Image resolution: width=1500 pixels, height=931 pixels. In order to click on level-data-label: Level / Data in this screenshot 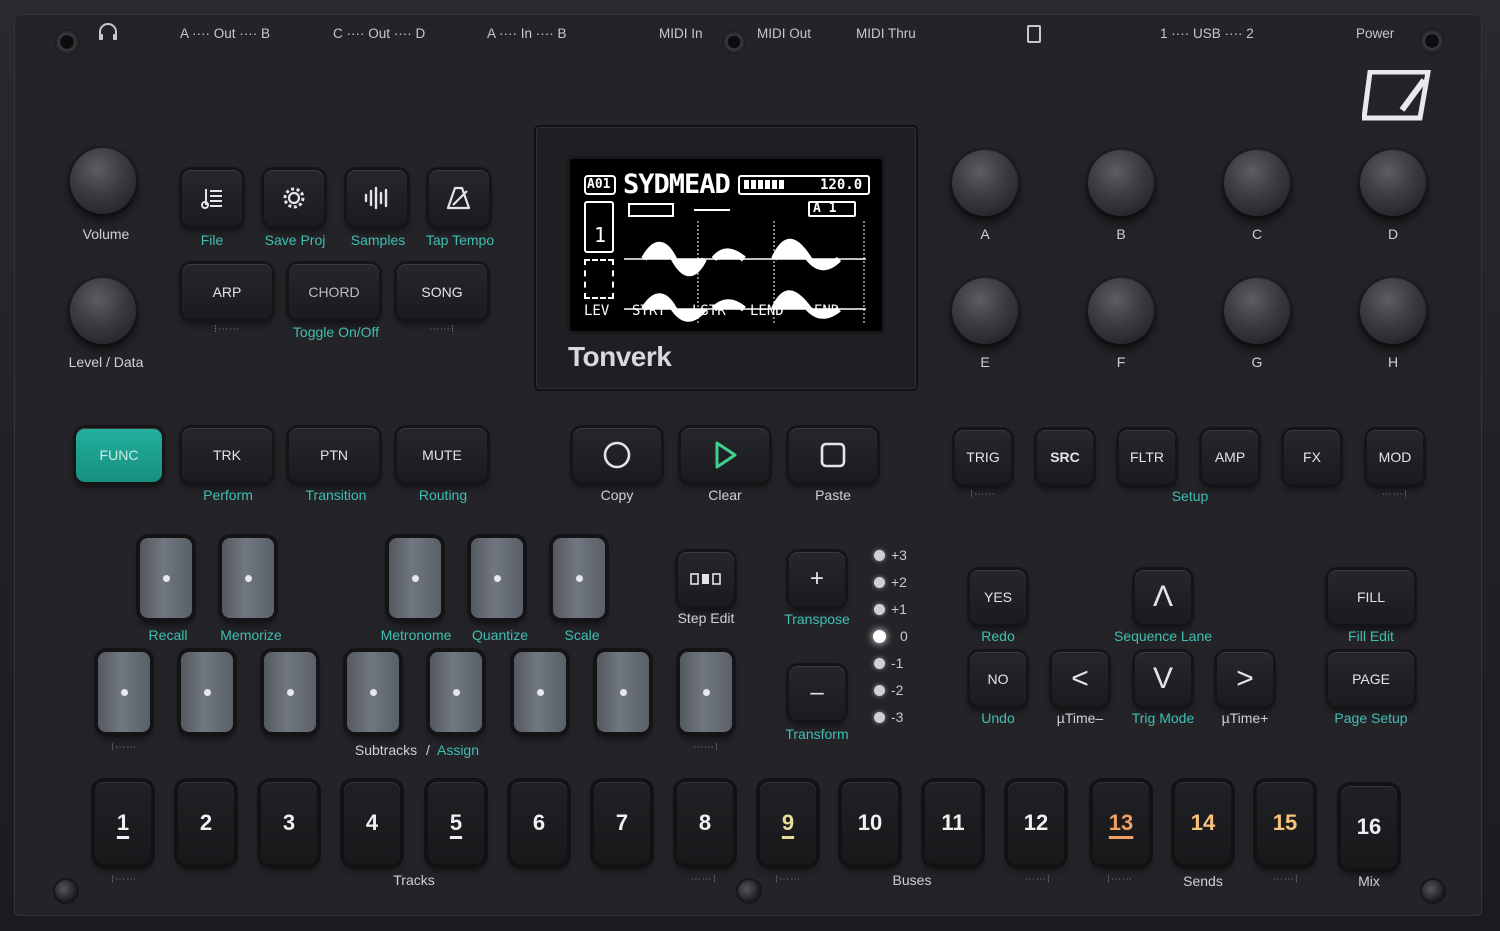, I will do `click(106, 362)`.